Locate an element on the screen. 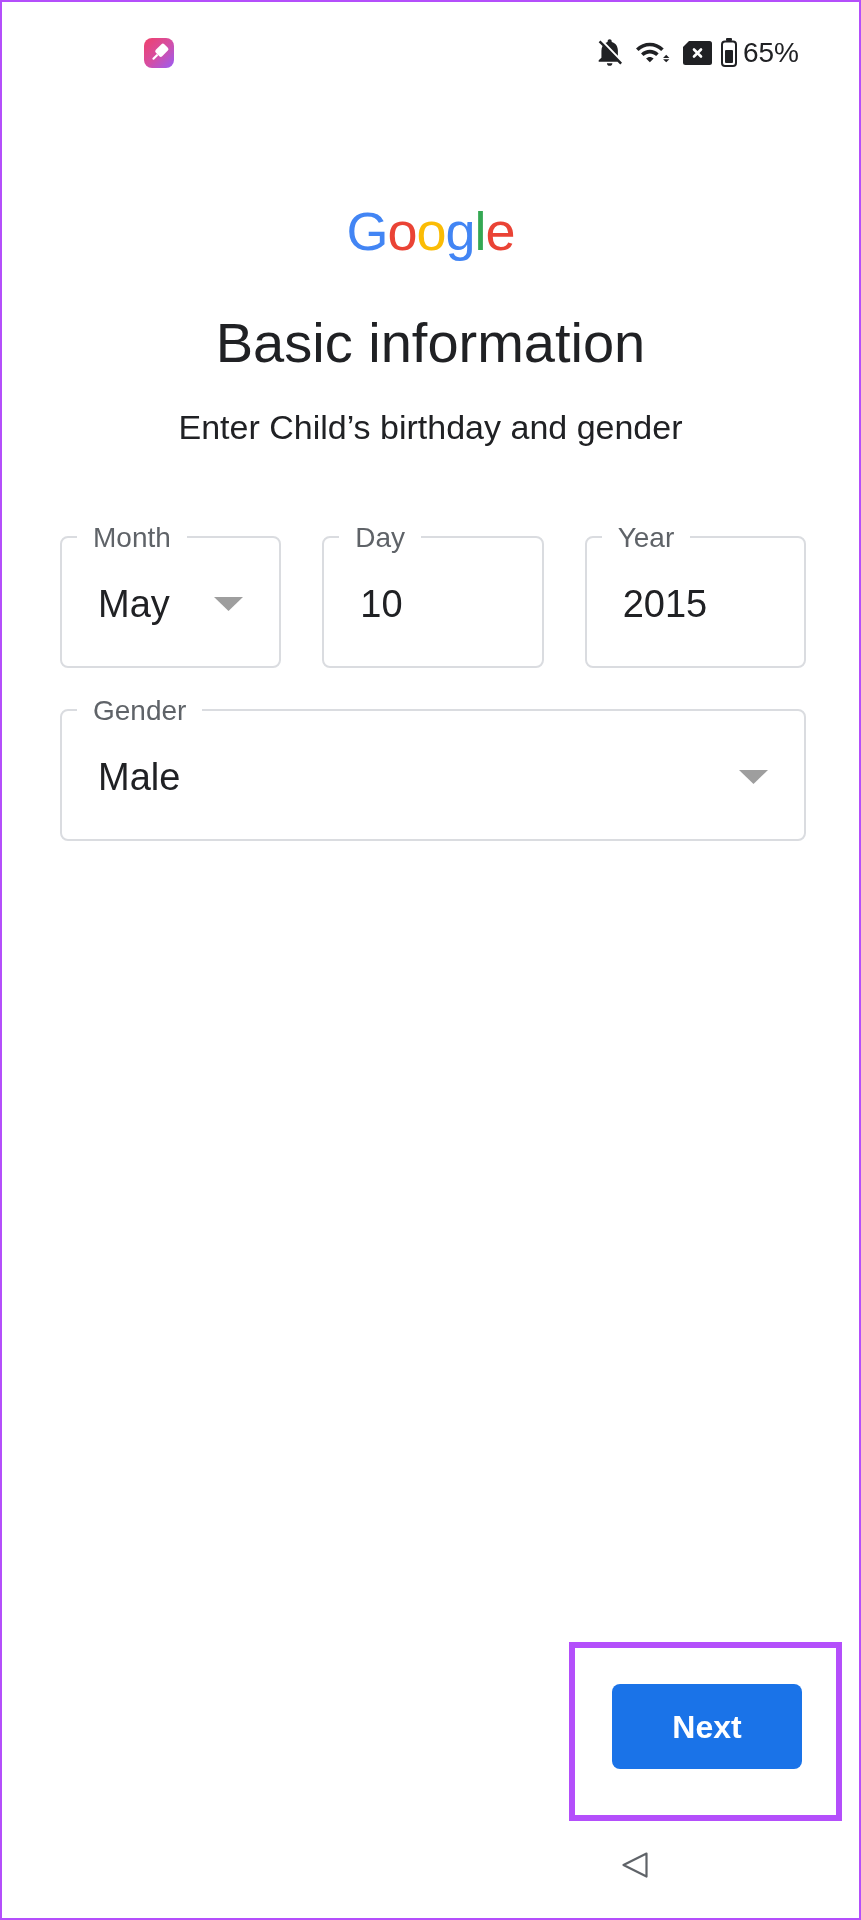 This screenshot has height=1920, width=861. next-button: Next is located at coordinates (707, 1726).